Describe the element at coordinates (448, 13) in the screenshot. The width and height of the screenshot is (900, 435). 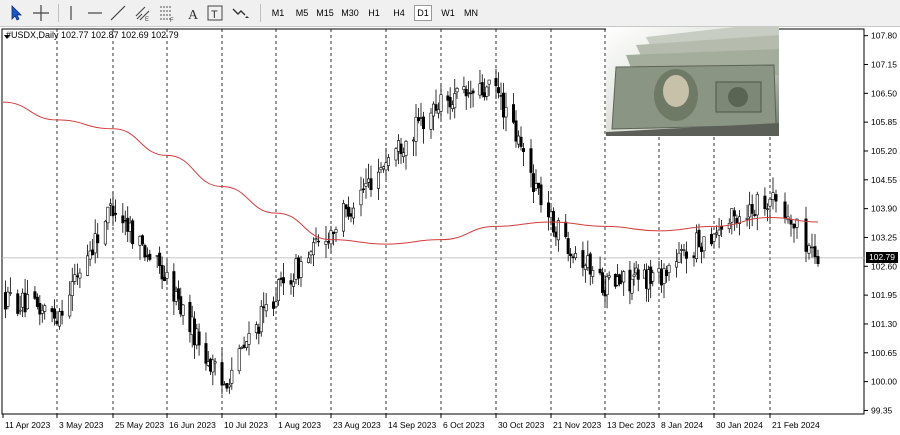
I see `timeframe-w1: W1` at that location.